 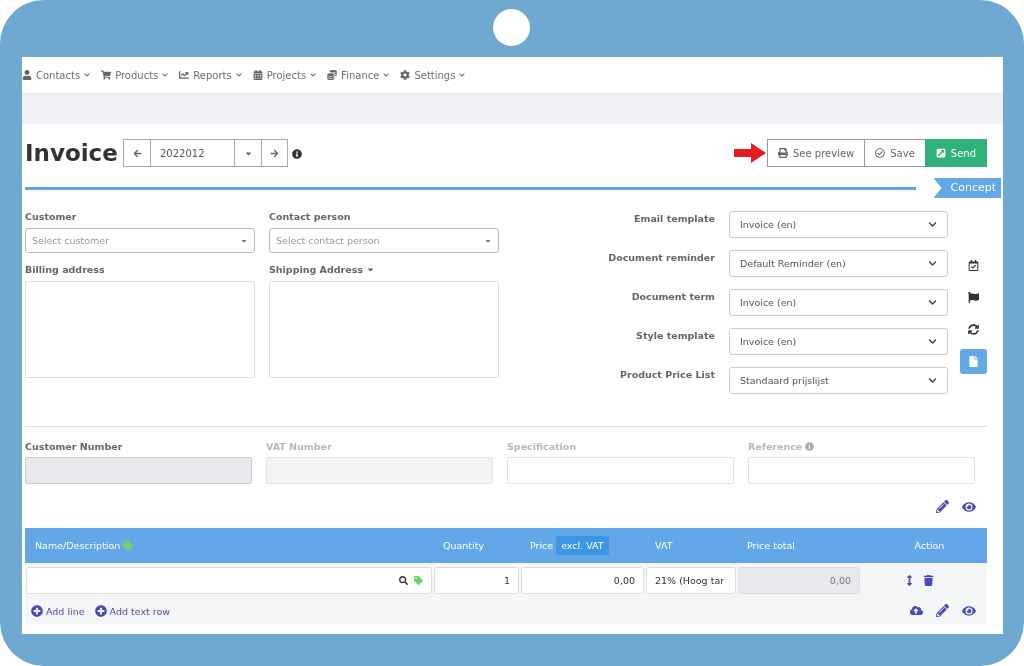 I want to click on save-button: Save, so click(x=895, y=153).